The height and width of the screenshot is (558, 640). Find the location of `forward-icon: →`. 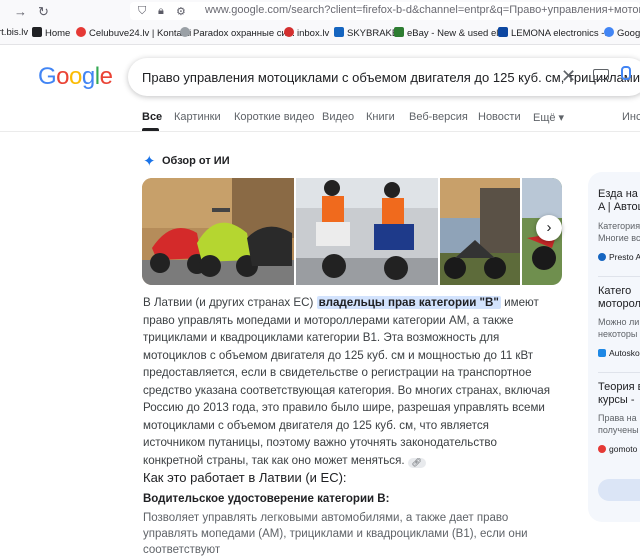

forward-icon: → is located at coordinates (20, 11).